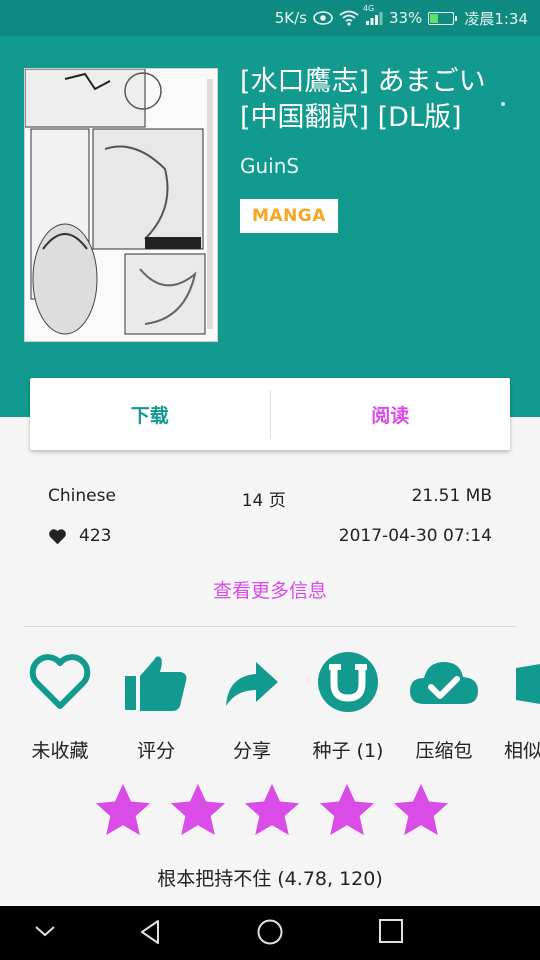  What do you see at coordinates (444, 751) in the screenshot?
I see `tool-label: 压缩包` at bounding box center [444, 751].